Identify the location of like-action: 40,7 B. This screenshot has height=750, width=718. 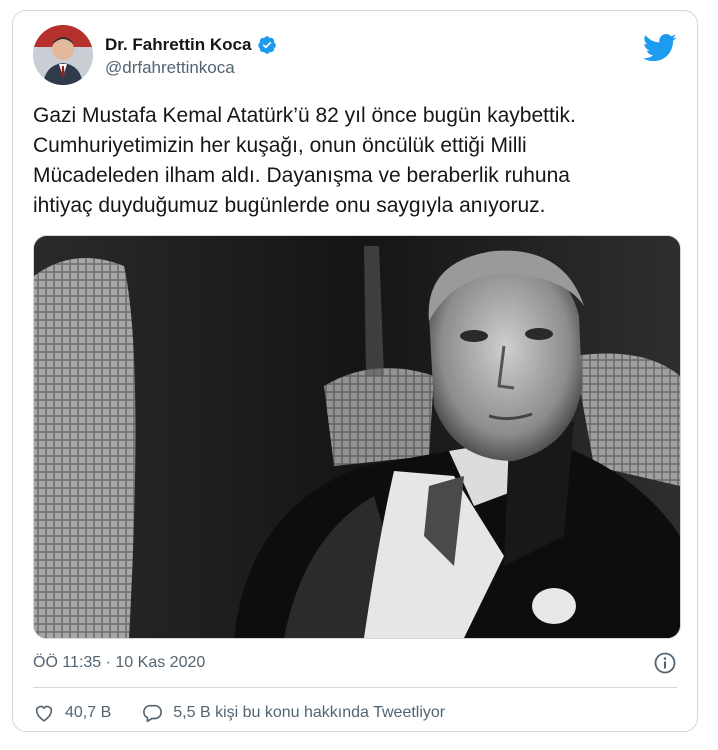
(72, 713).